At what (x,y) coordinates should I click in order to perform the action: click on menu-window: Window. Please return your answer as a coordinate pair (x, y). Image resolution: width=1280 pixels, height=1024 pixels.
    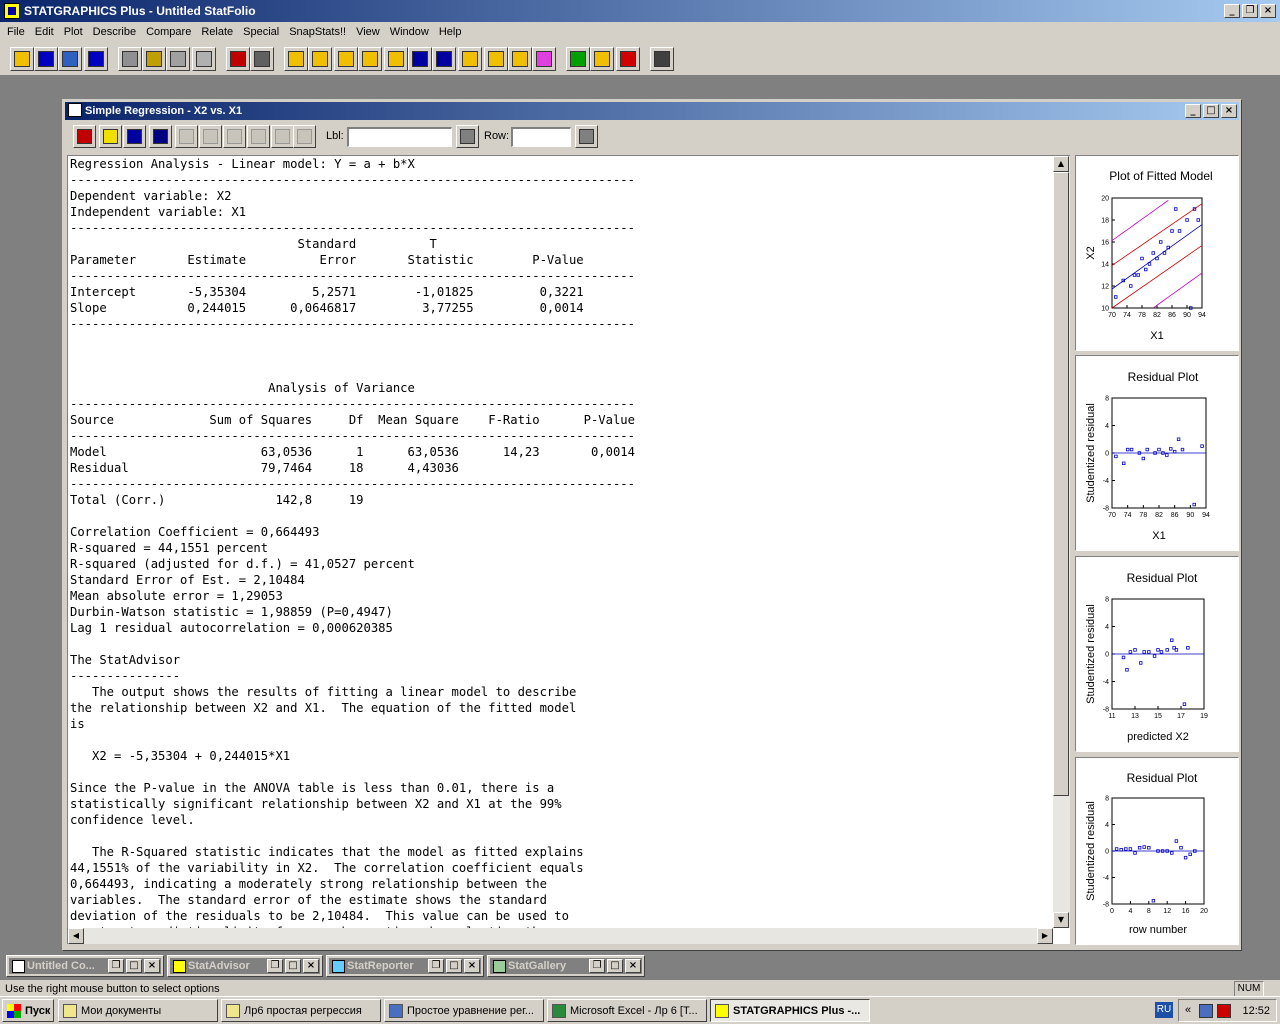
    Looking at the image, I should click on (409, 32).